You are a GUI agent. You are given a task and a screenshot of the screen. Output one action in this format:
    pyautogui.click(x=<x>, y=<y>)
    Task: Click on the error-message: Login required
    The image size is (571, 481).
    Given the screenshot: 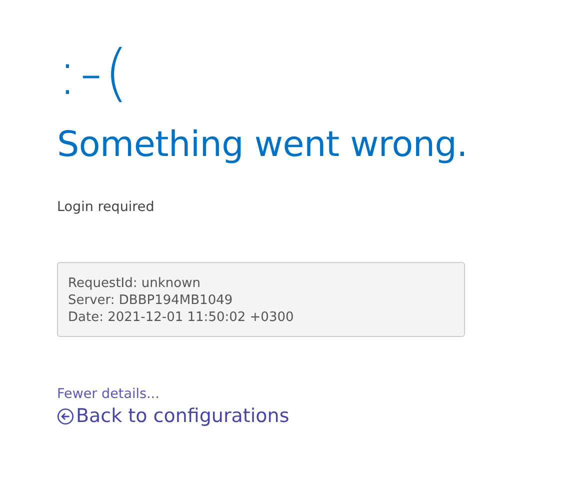 What is the action you would take?
    pyautogui.click(x=105, y=207)
    